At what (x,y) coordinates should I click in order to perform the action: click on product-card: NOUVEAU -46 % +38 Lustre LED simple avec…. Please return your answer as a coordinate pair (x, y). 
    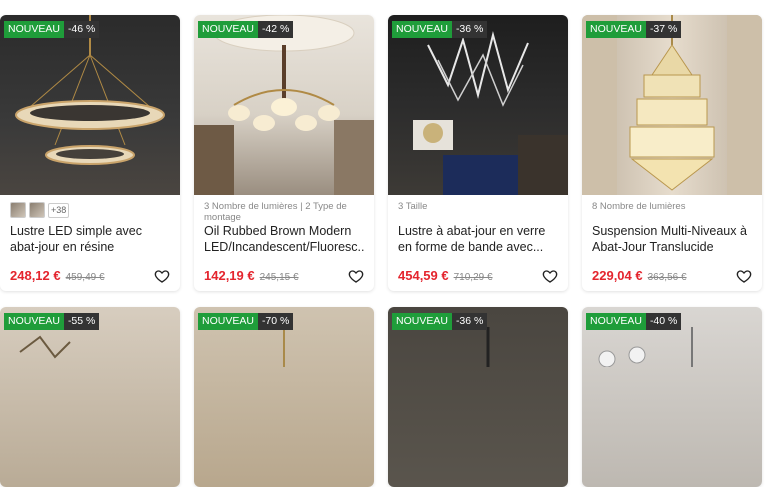
    Looking at the image, I should click on (90, 153).